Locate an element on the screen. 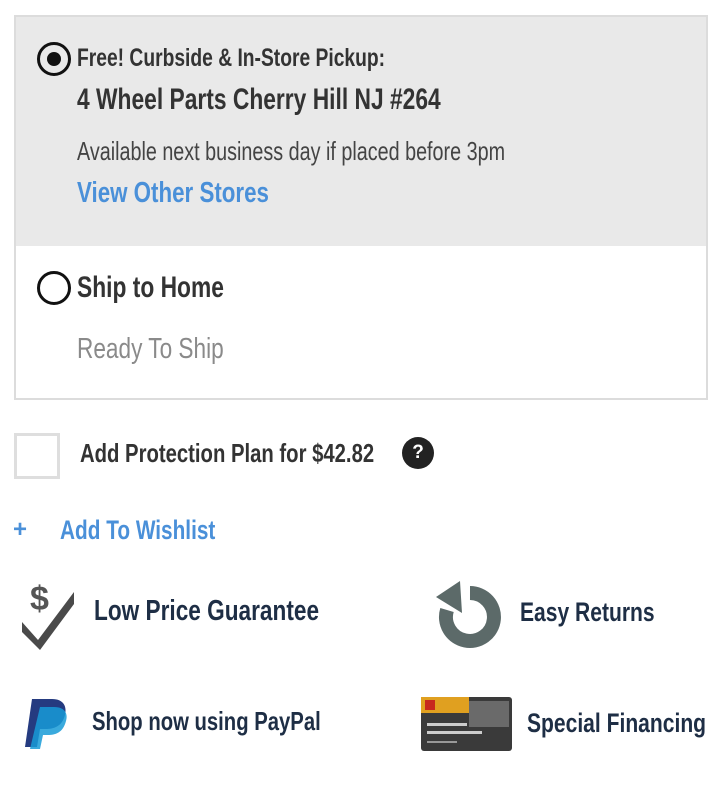 Image resolution: width=728 pixels, height=793 pixels. paypal-label: Shop now using PayPal is located at coordinates (238, 721).